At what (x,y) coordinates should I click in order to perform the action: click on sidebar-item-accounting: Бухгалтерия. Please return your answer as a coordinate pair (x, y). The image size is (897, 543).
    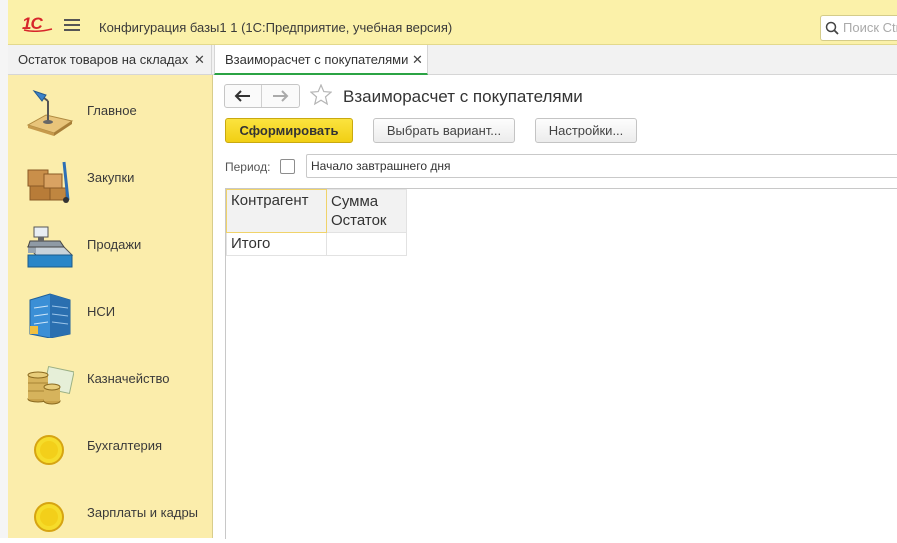
    Looking at the image, I should click on (110, 446).